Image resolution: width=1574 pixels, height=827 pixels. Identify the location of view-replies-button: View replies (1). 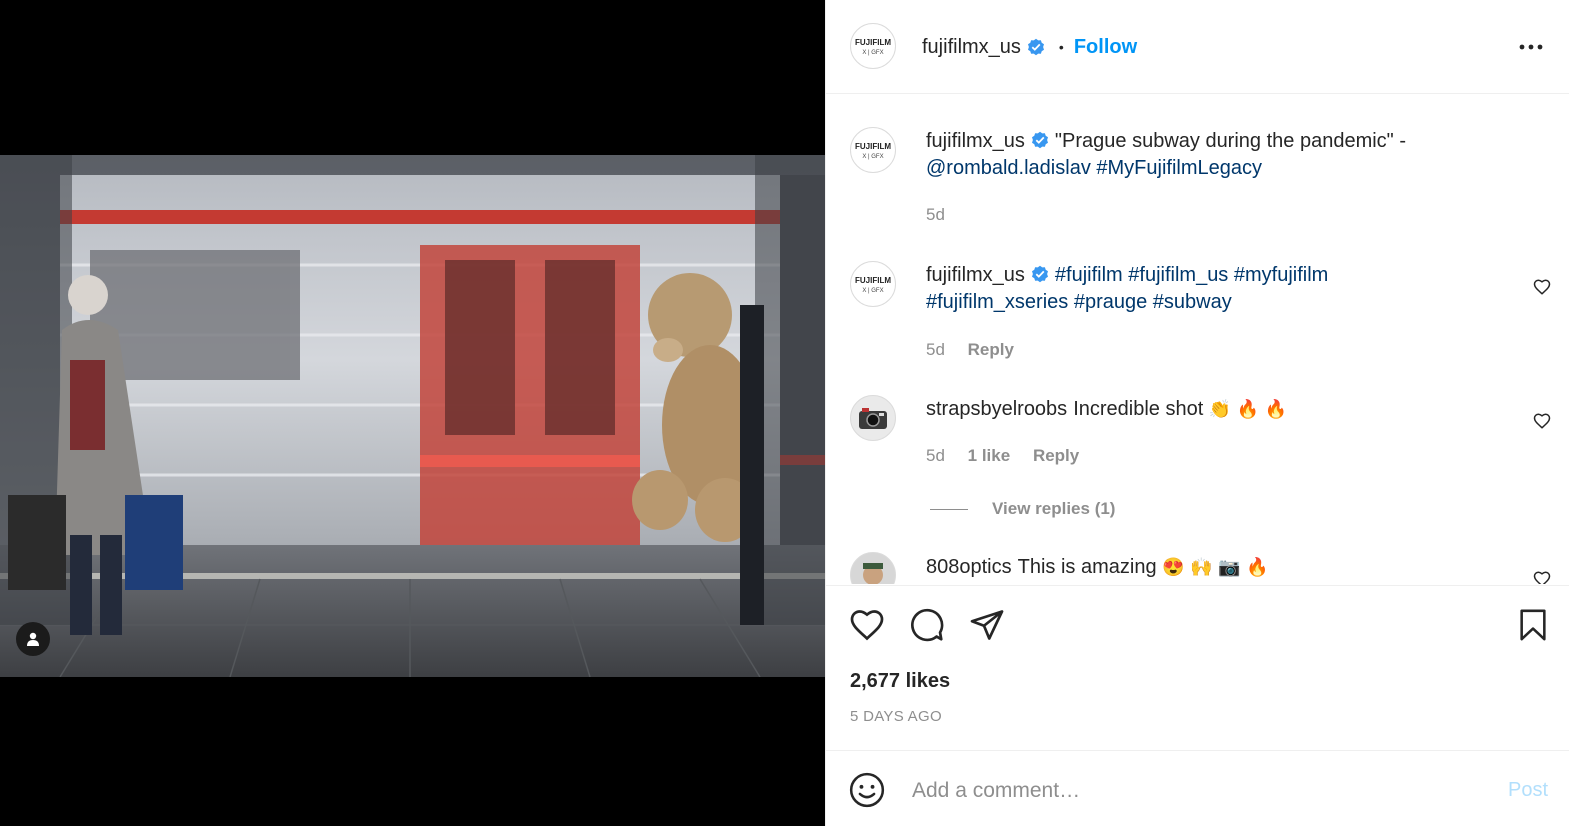
(1022, 509).